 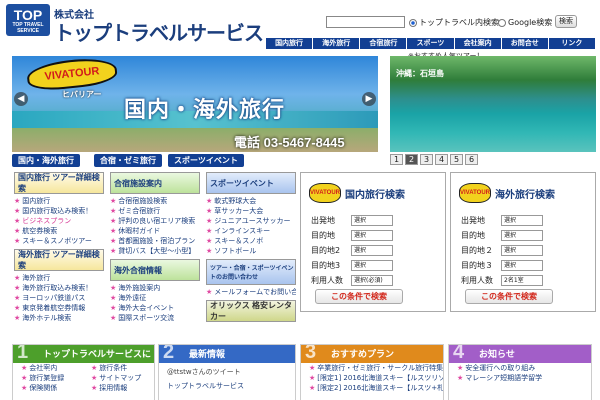 I want to click on list-item: ★ ビジネスプラン, so click(x=59, y=221).